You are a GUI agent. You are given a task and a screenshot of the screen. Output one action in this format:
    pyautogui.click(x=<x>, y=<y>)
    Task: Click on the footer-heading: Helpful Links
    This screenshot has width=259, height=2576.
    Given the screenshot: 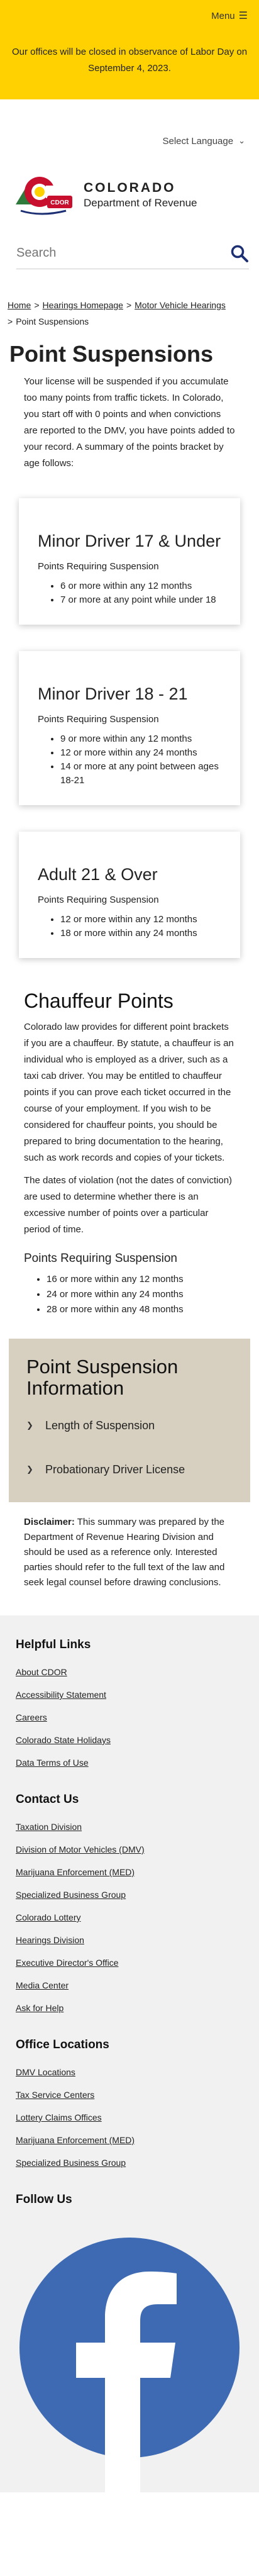 What is the action you would take?
    pyautogui.click(x=53, y=1644)
    